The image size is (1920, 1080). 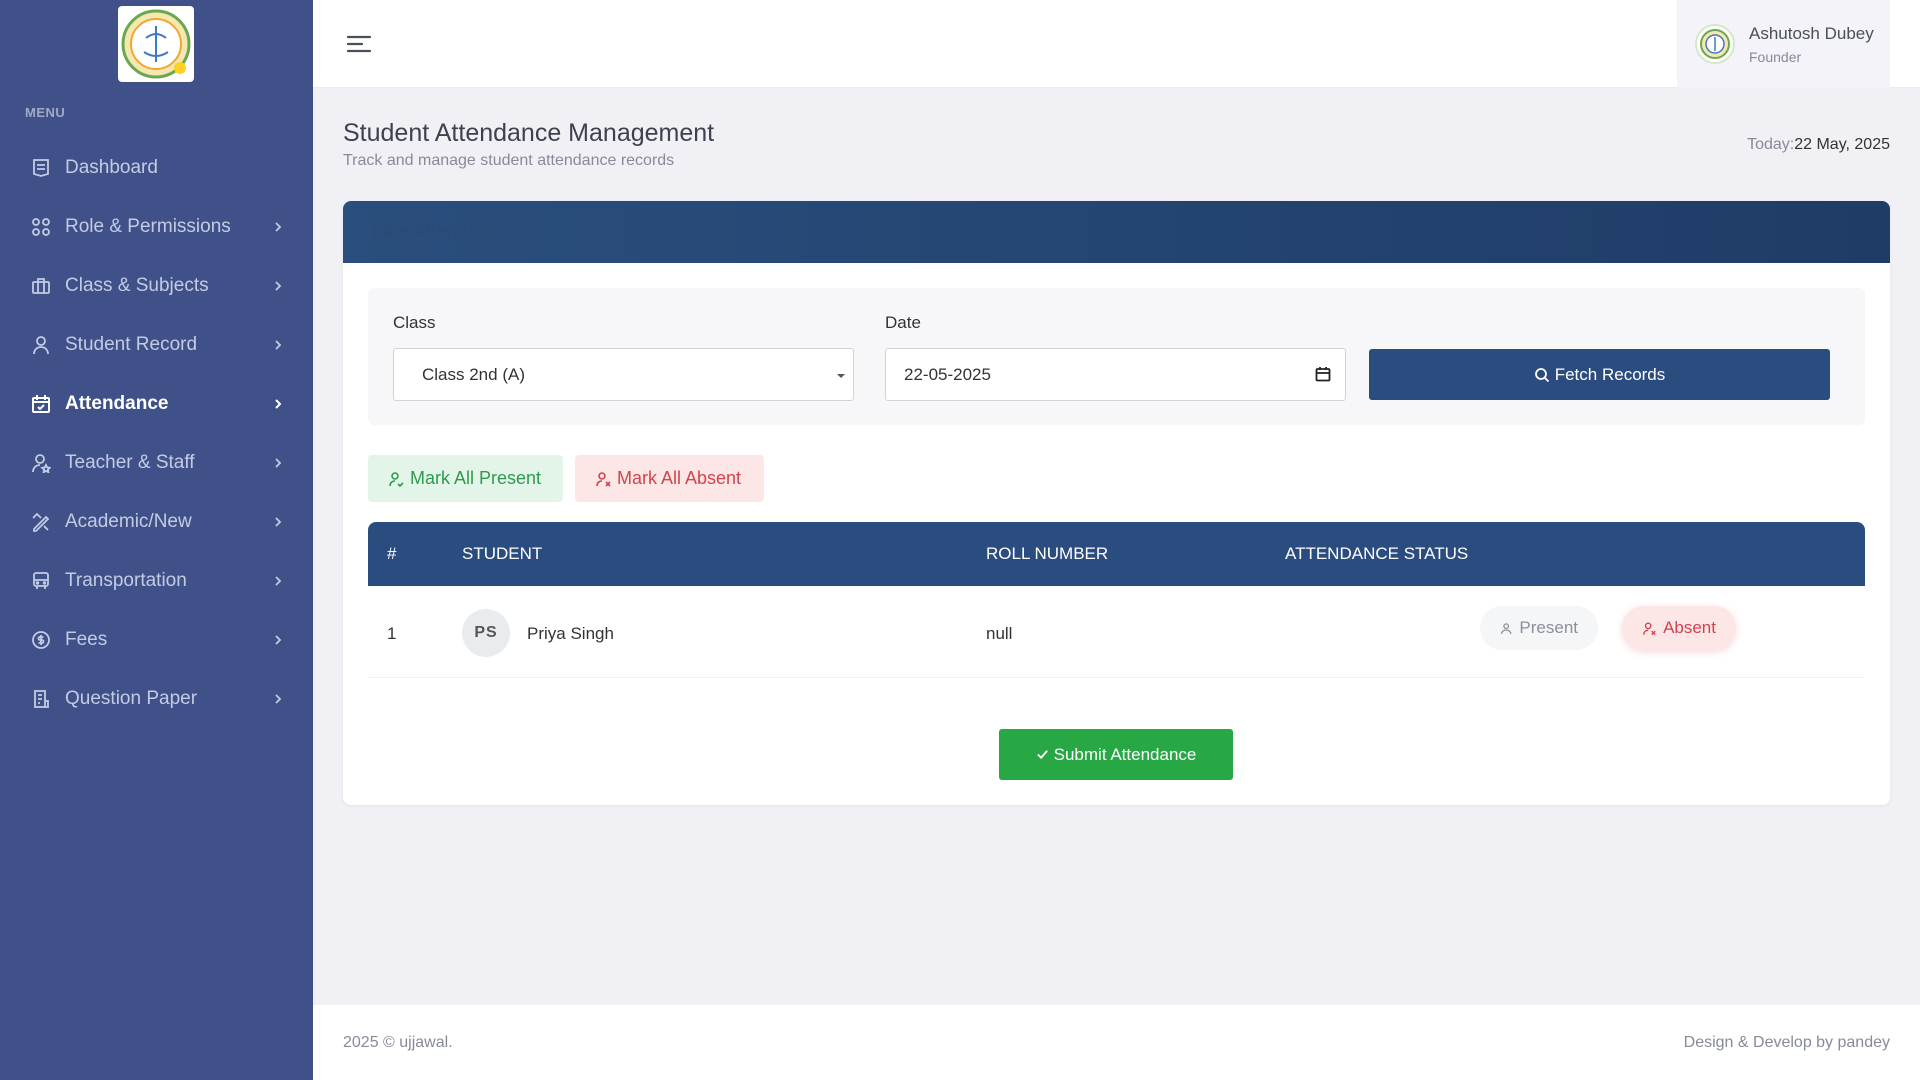 What do you see at coordinates (156, 639) in the screenshot?
I see `sidebar-item-fees: Fees` at bounding box center [156, 639].